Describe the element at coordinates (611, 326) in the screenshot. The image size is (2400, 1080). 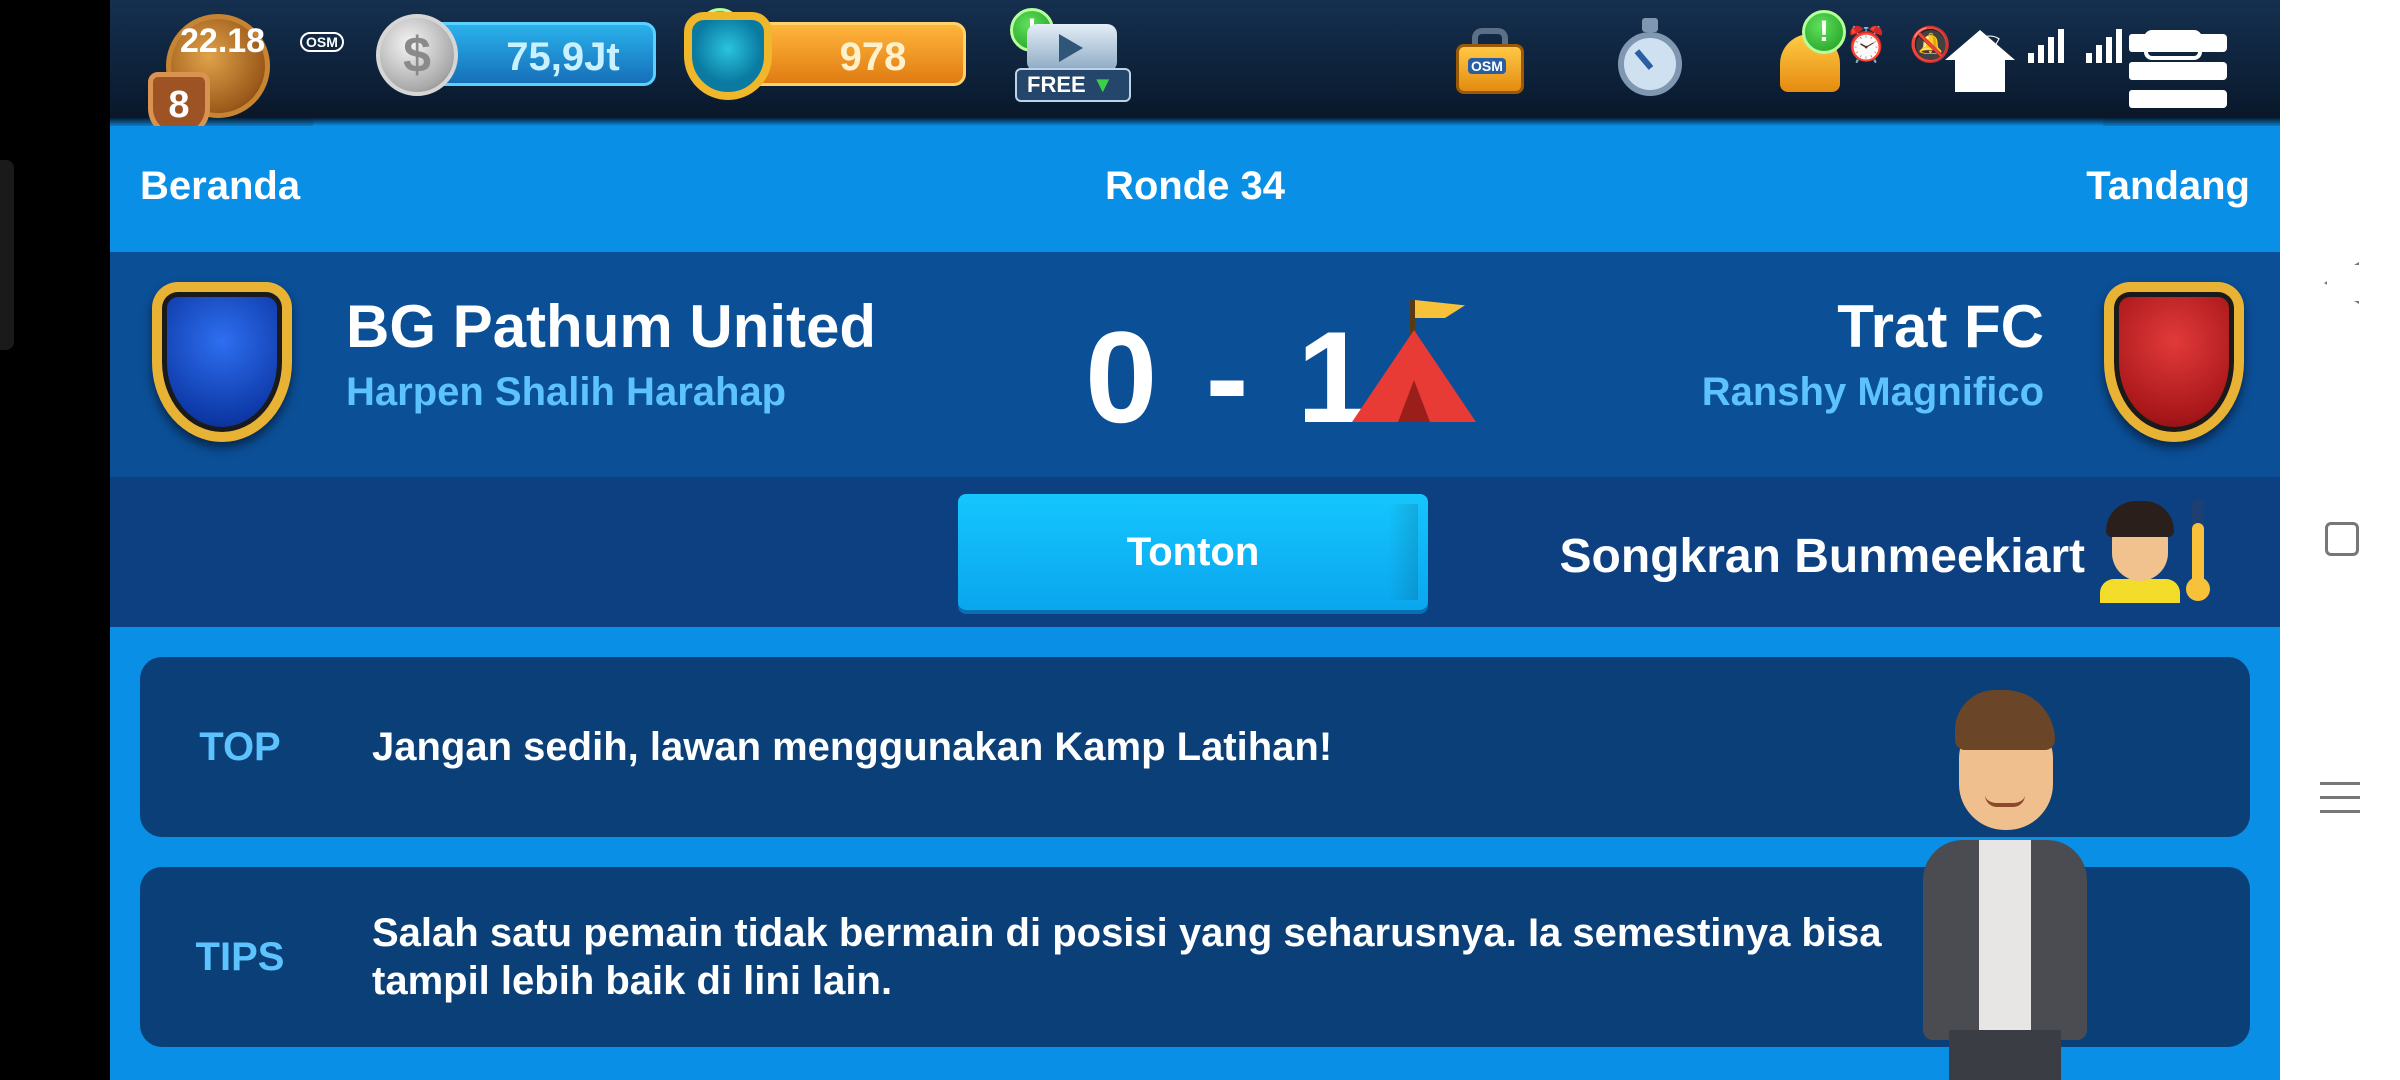
I see `home-team-name: BG Pathum United` at that location.